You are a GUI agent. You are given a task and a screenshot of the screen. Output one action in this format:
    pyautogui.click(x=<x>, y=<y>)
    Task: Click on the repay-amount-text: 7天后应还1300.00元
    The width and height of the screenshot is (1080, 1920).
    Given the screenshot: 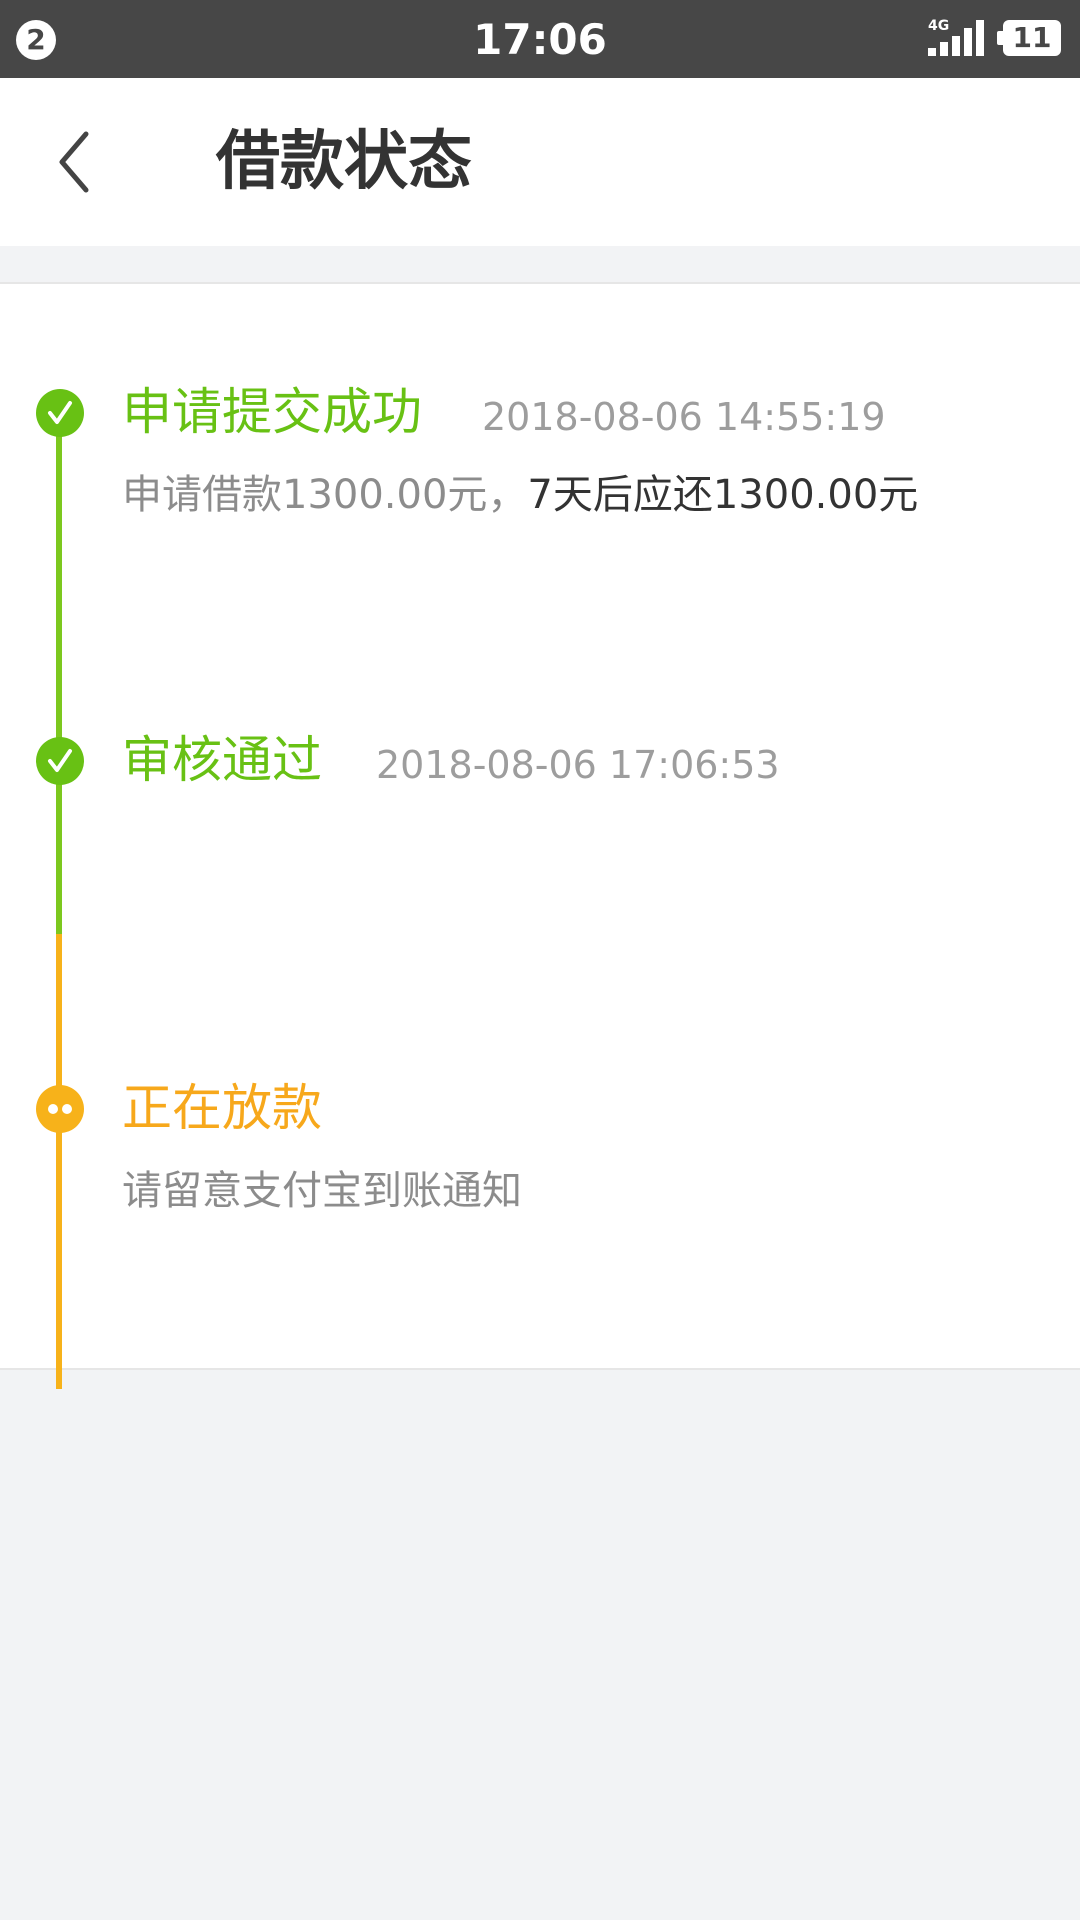 What is the action you would take?
    pyautogui.click(x=723, y=495)
    